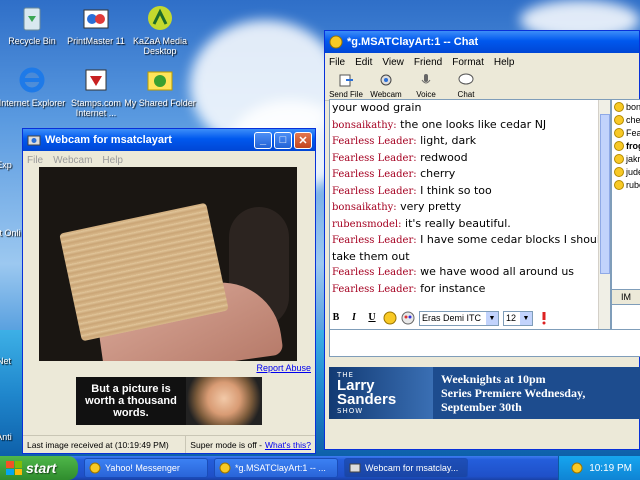  Describe the element at coordinates (160, 80) in the screenshot. I see `shared-folder-icon` at that location.